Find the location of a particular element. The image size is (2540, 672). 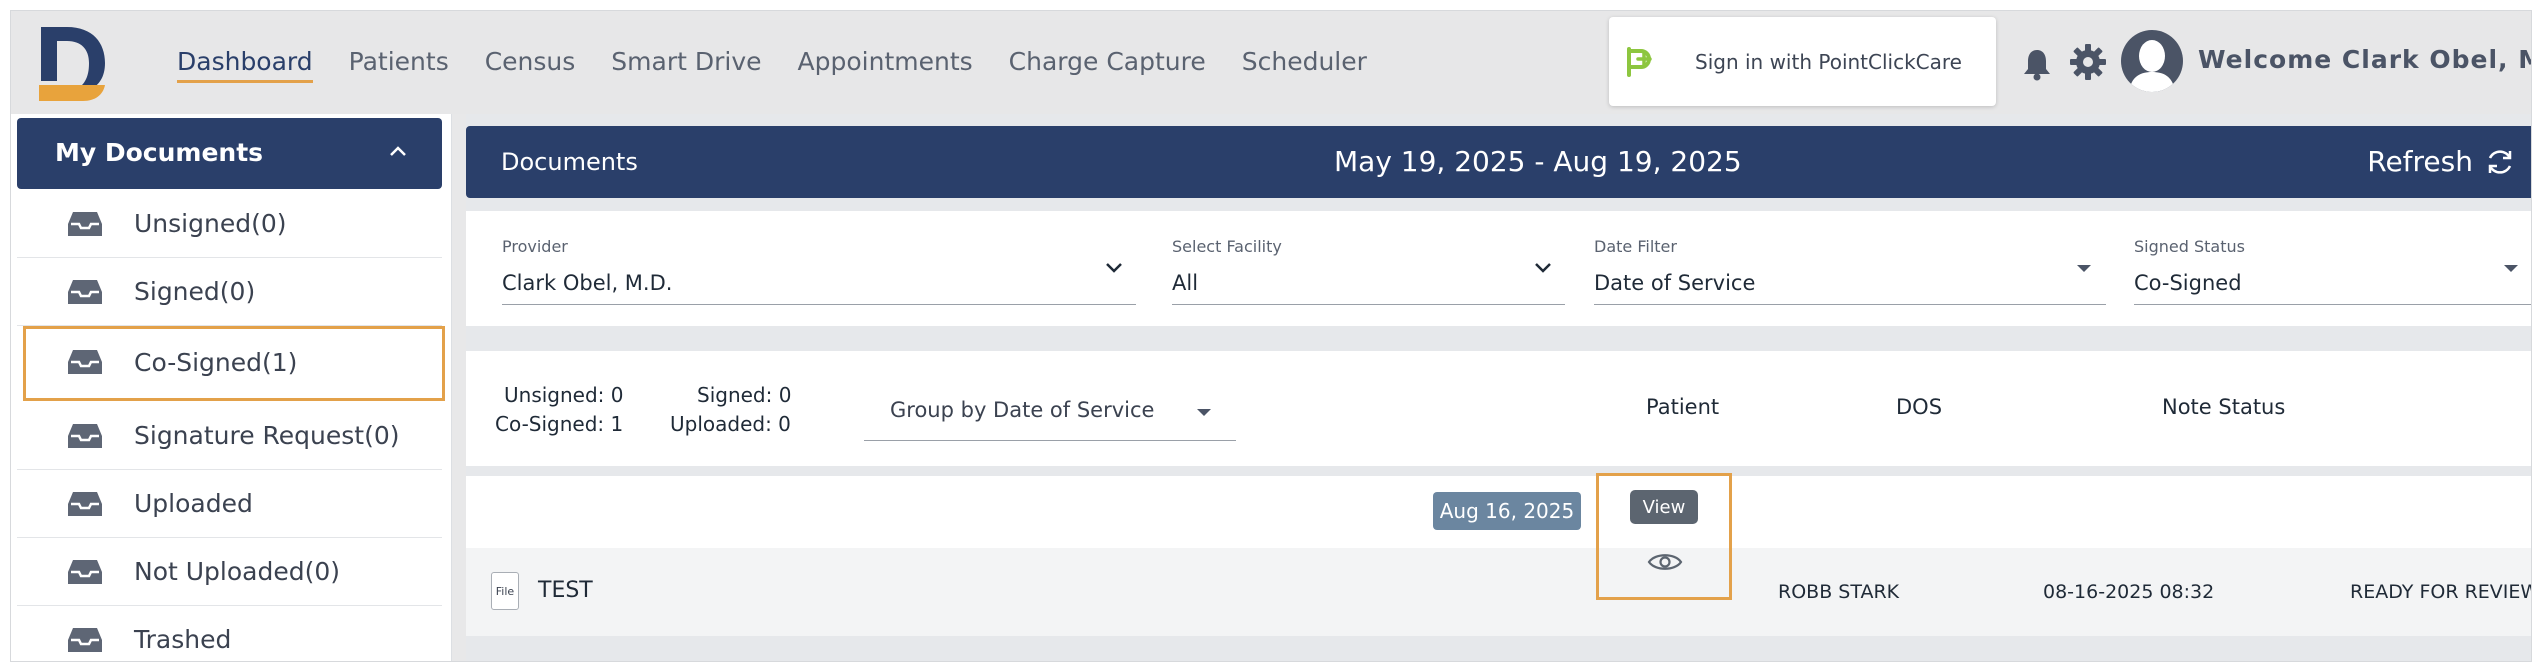

sidebar-item-label: Uploaded is located at coordinates (193, 503).